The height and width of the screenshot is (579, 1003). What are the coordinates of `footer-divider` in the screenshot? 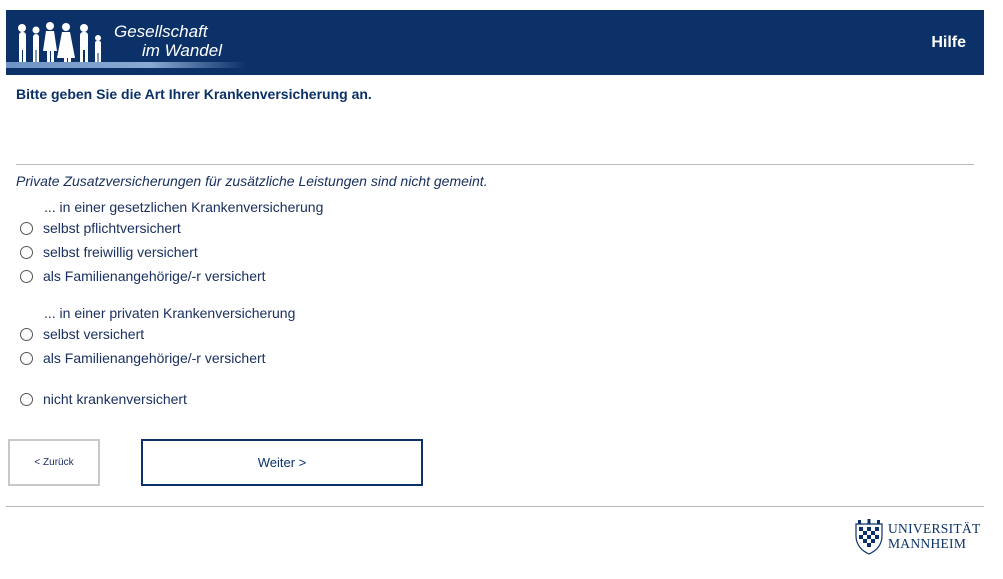 It's located at (495, 506).